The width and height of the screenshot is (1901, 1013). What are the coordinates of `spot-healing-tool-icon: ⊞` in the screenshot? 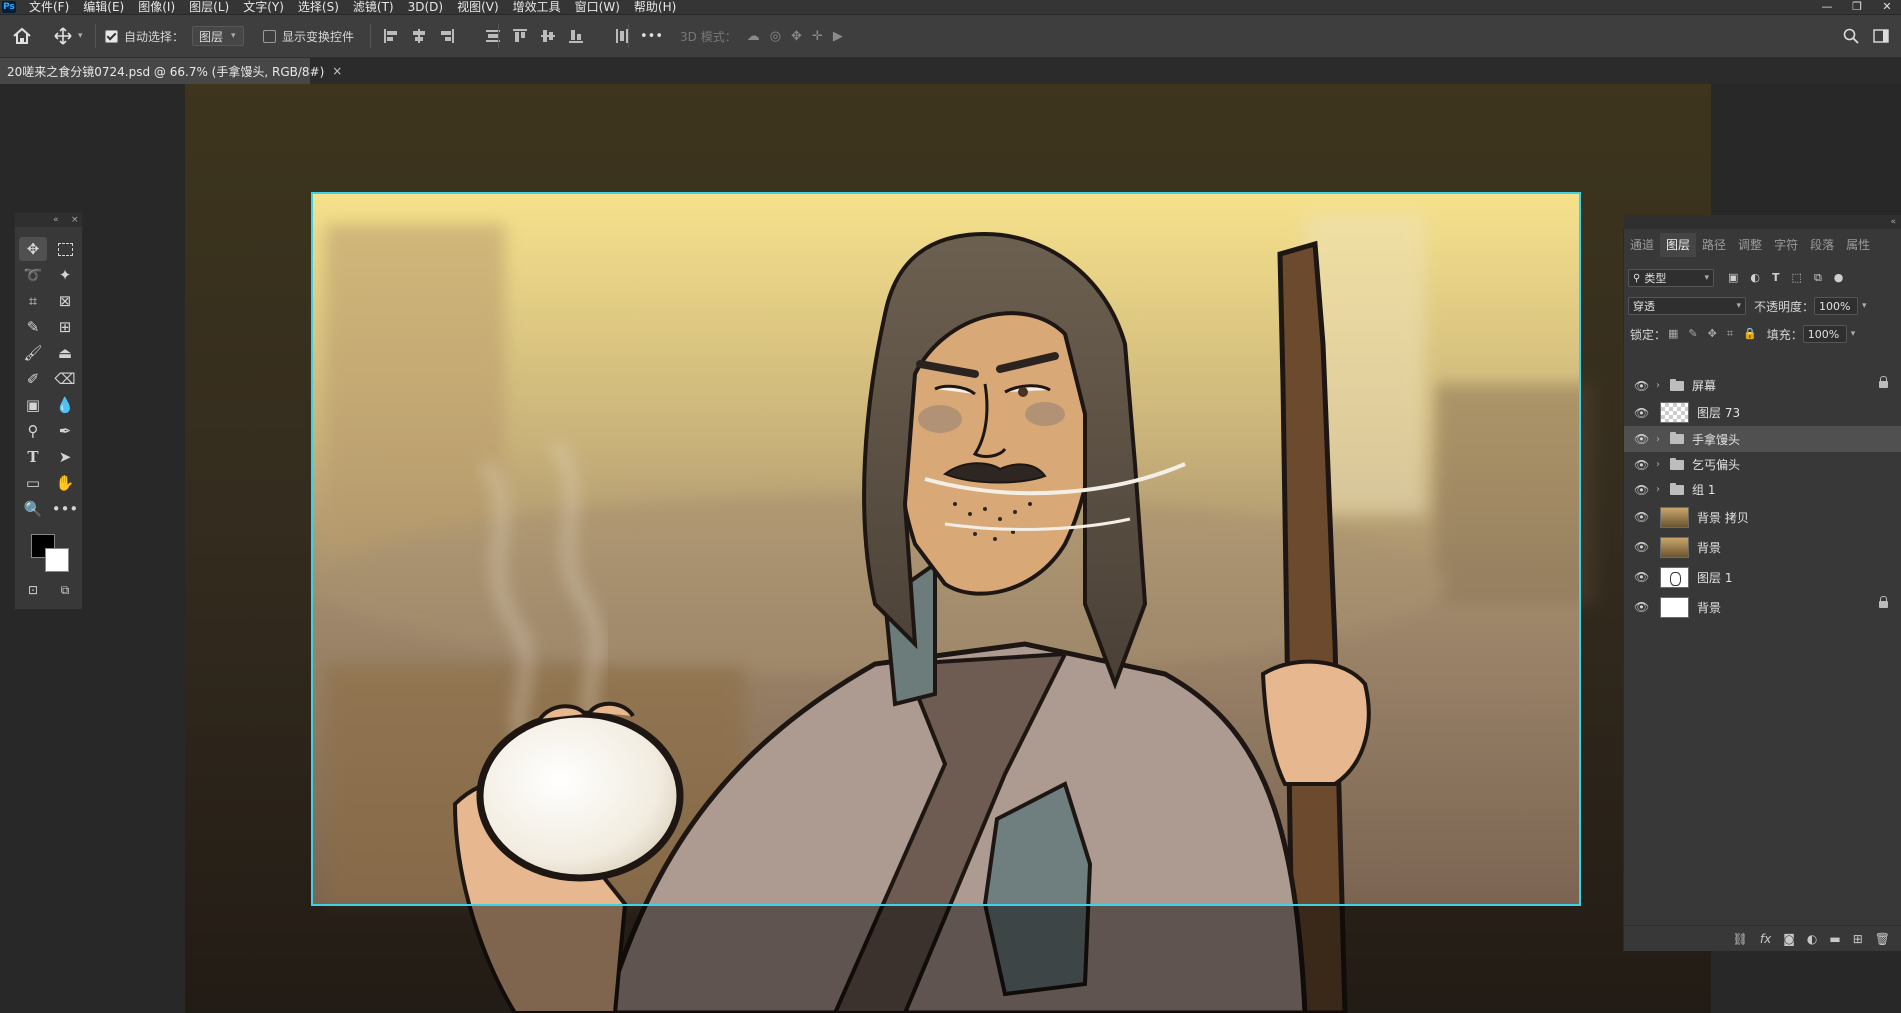 It's located at (65, 327).